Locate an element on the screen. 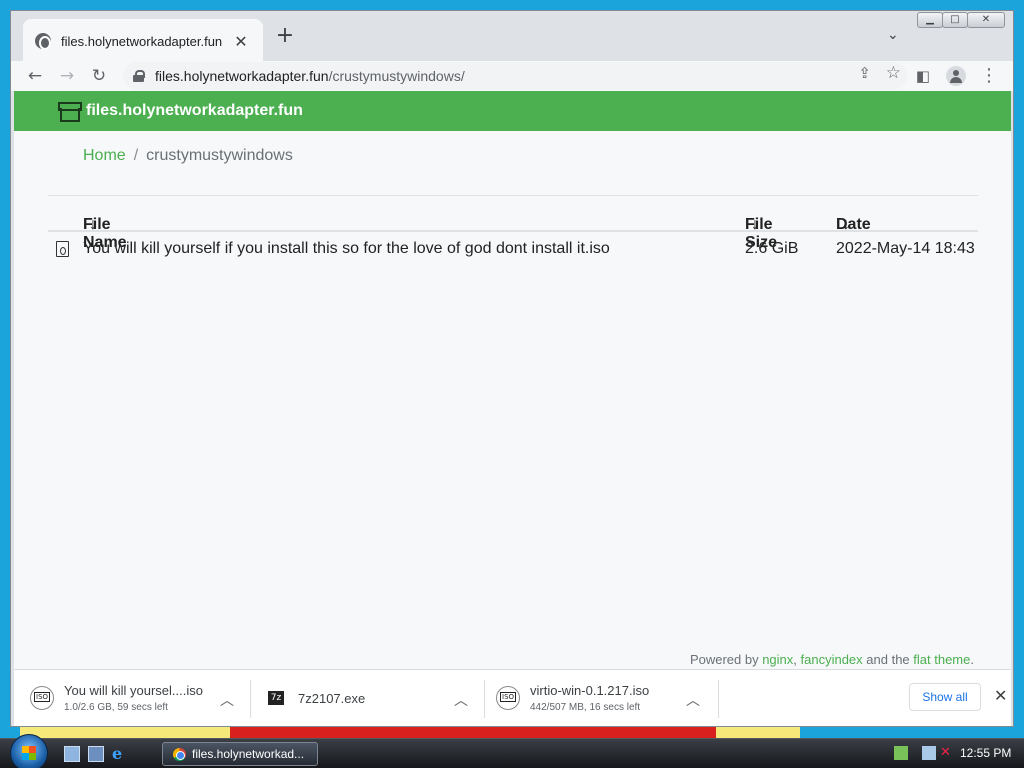 This screenshot has width=1024, height=768. side-panel-icon: ◧ is located at coordinates (923, 76).